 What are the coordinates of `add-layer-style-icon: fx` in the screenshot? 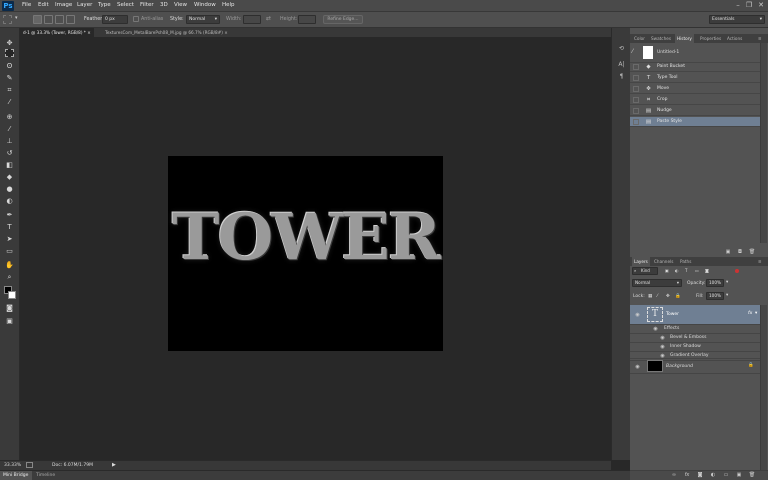 It's located at (687, 475).